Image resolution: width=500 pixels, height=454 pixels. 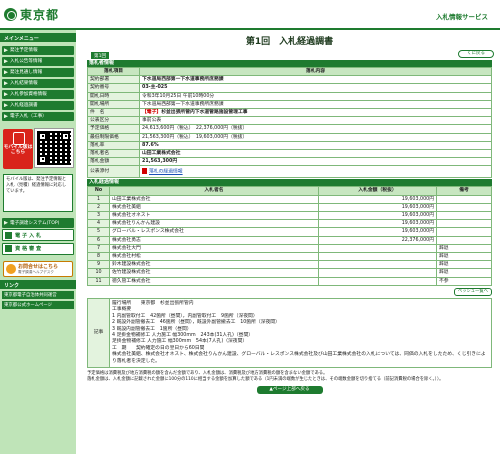 I want to click on col-header-note: 備考, so click(x=464, y=191).